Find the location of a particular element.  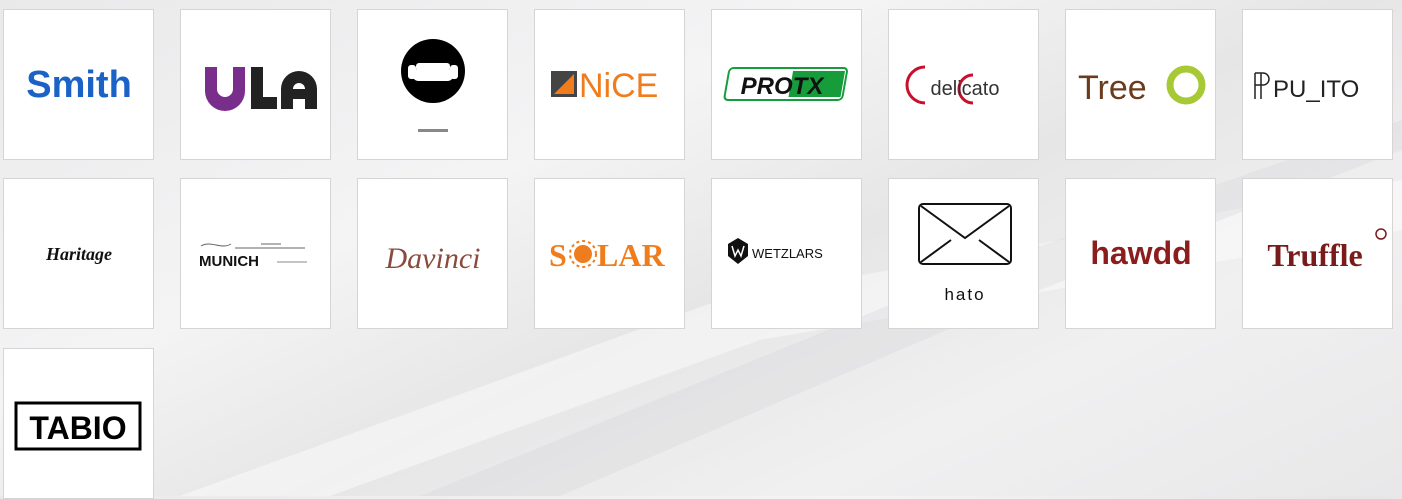

brand-tile-hawdd: hawdd is located at coordinates (1140, 253).